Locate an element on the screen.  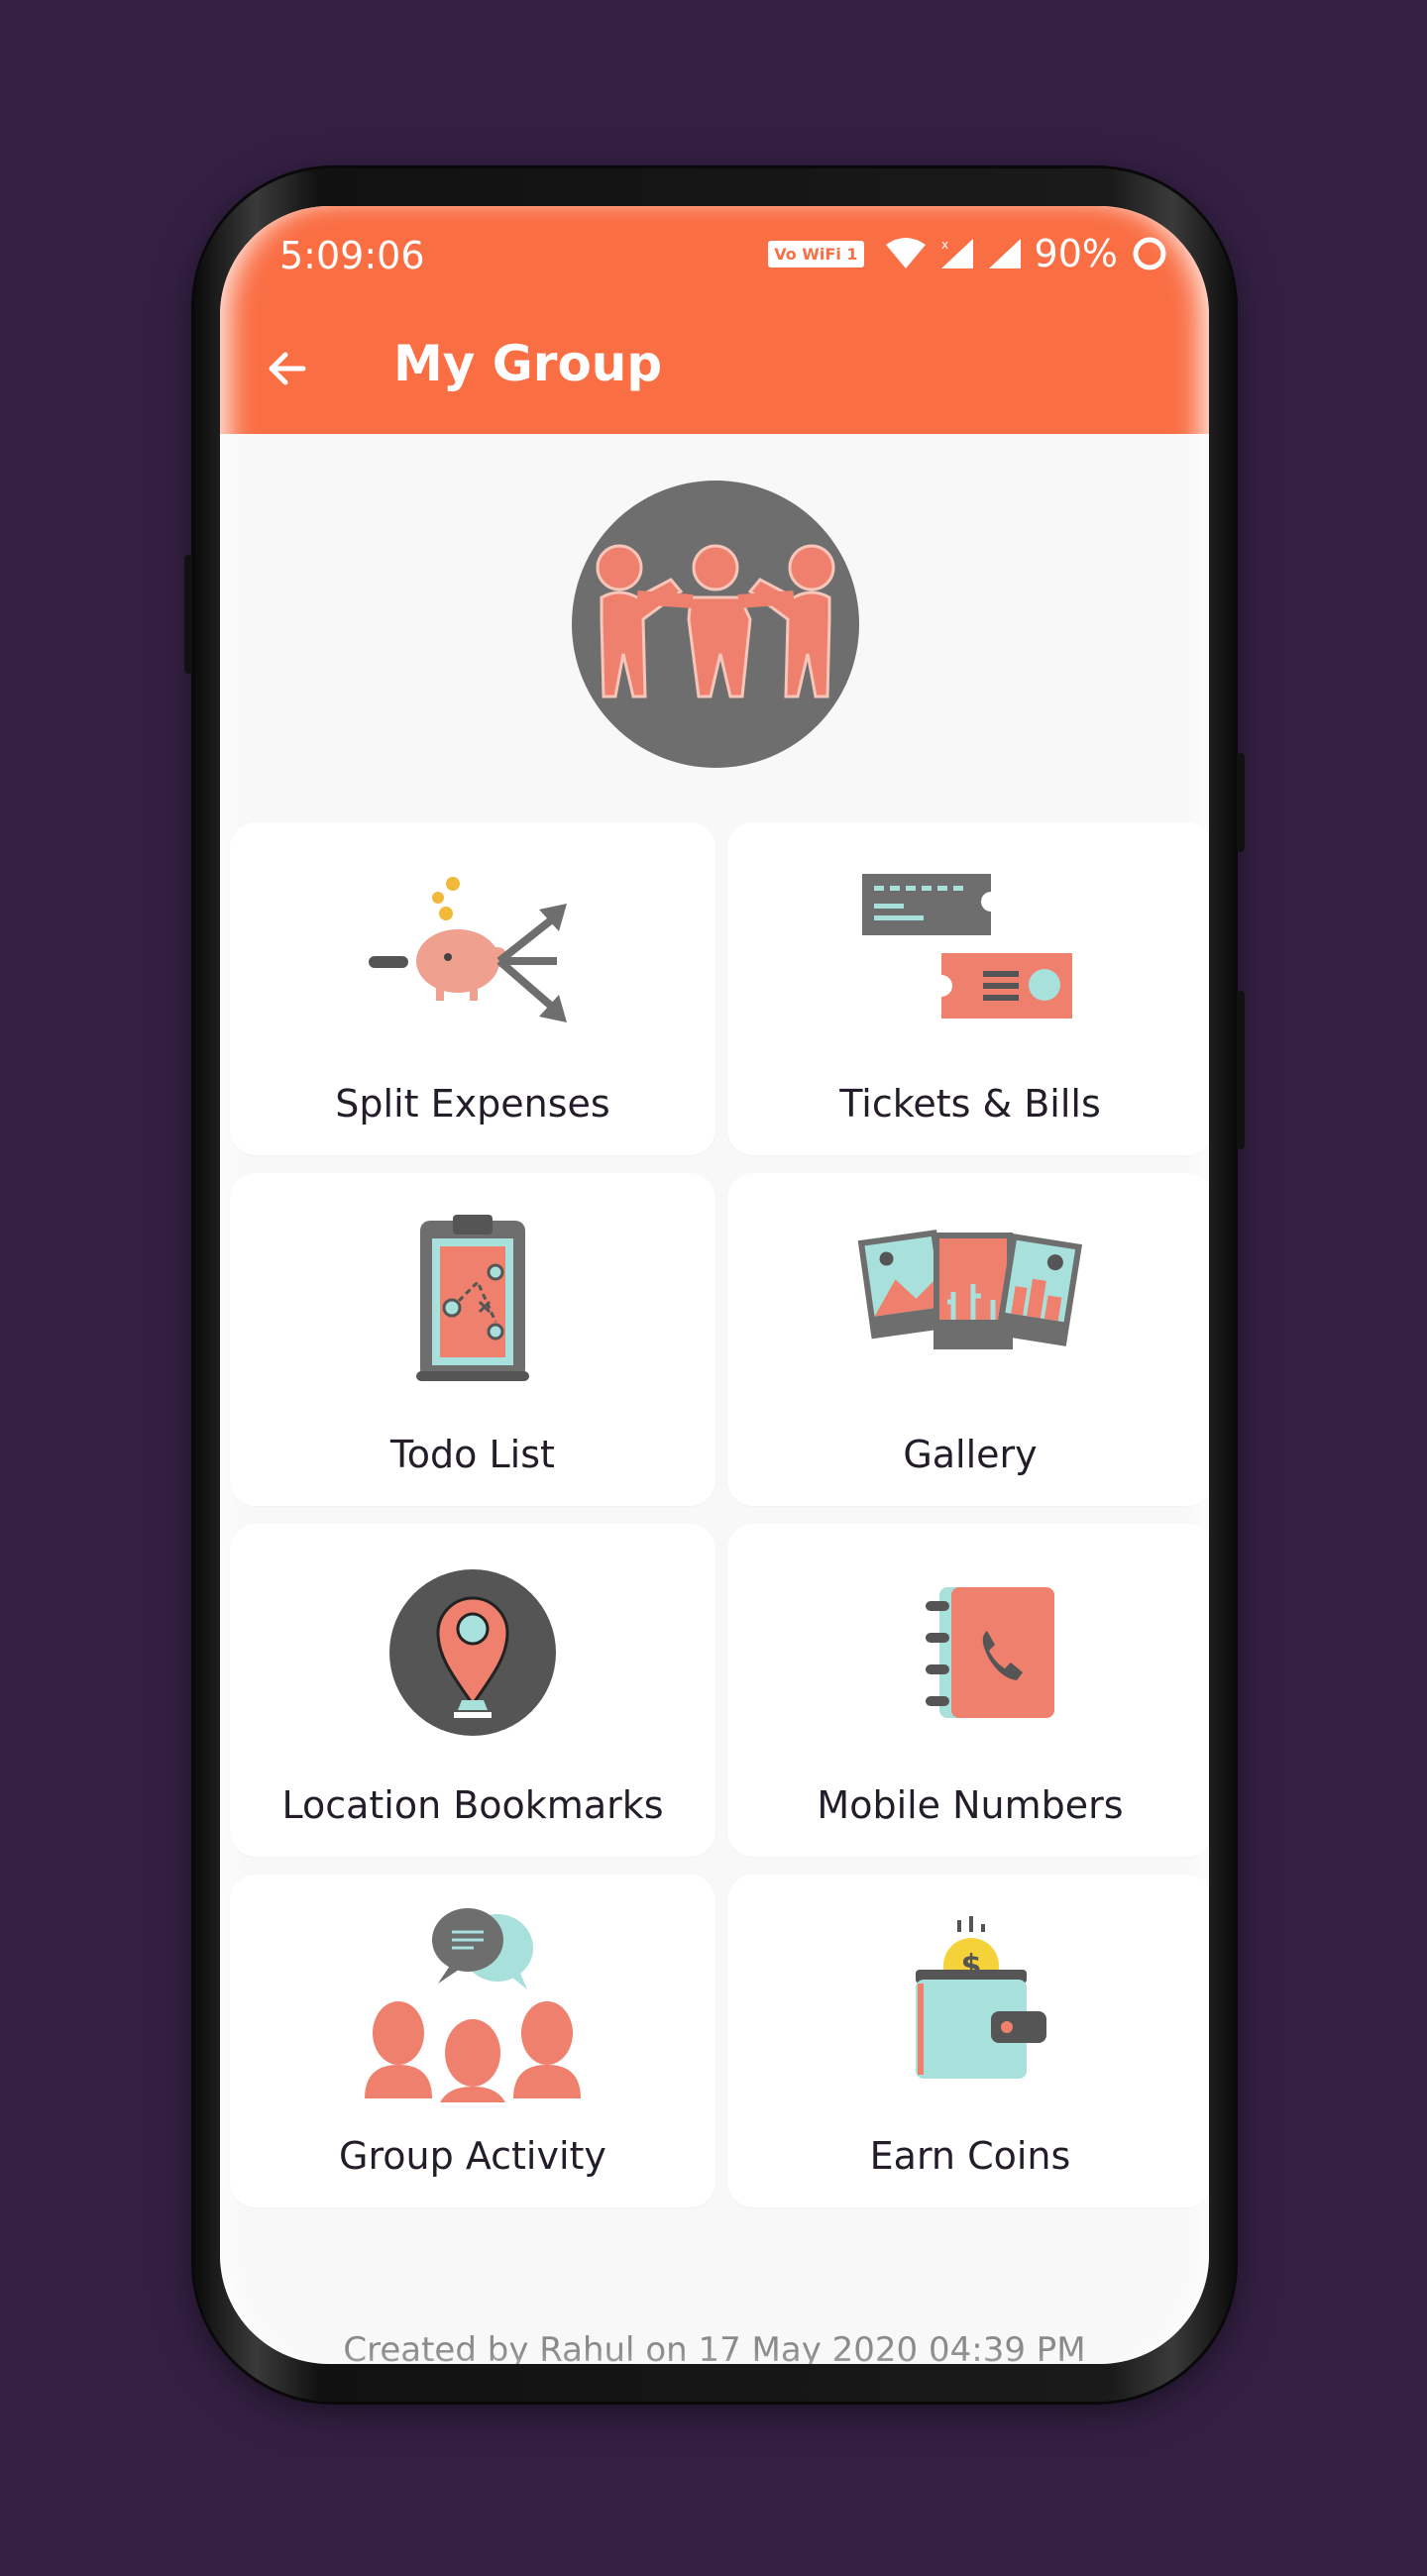
gallery-card: Gallery is located at coordinates (968, 1339).